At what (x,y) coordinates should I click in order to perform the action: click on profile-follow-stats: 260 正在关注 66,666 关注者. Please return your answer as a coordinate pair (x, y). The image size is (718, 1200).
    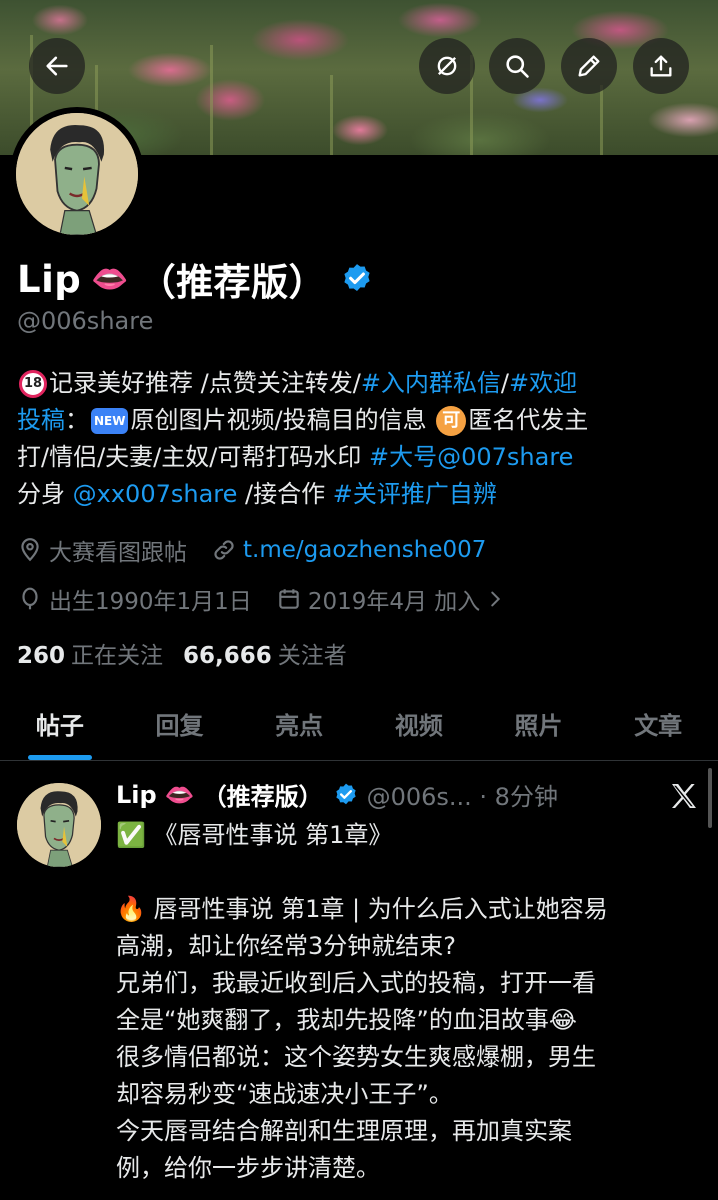
    Looking at the image, I should click on (192, 653).